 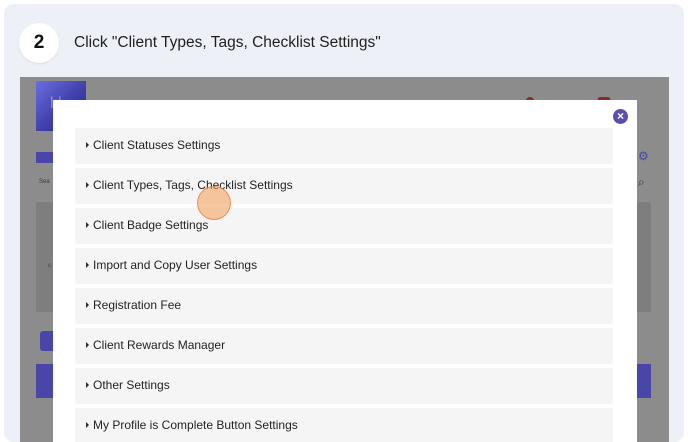 What do you see at coordinates (344, 346) in the screenshot?
I see `menu-item-client-rewards: Client Rewards Manager` at bounding box center [344, 346].